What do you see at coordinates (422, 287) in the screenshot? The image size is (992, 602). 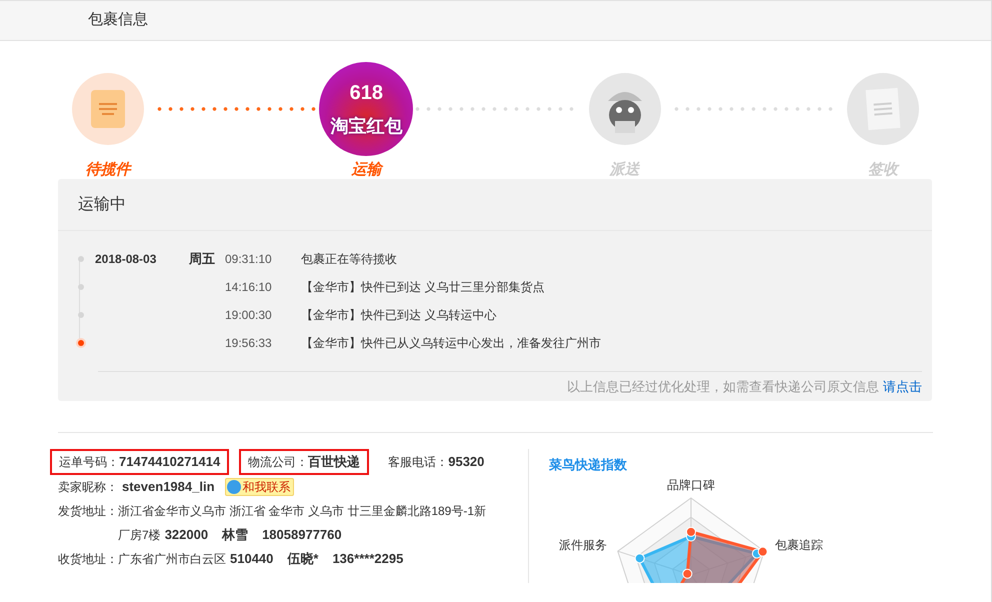 I see `event-text: 【金华市】快件已到达 义乌廿三里分部集货点` at bounding box center [422, 287].